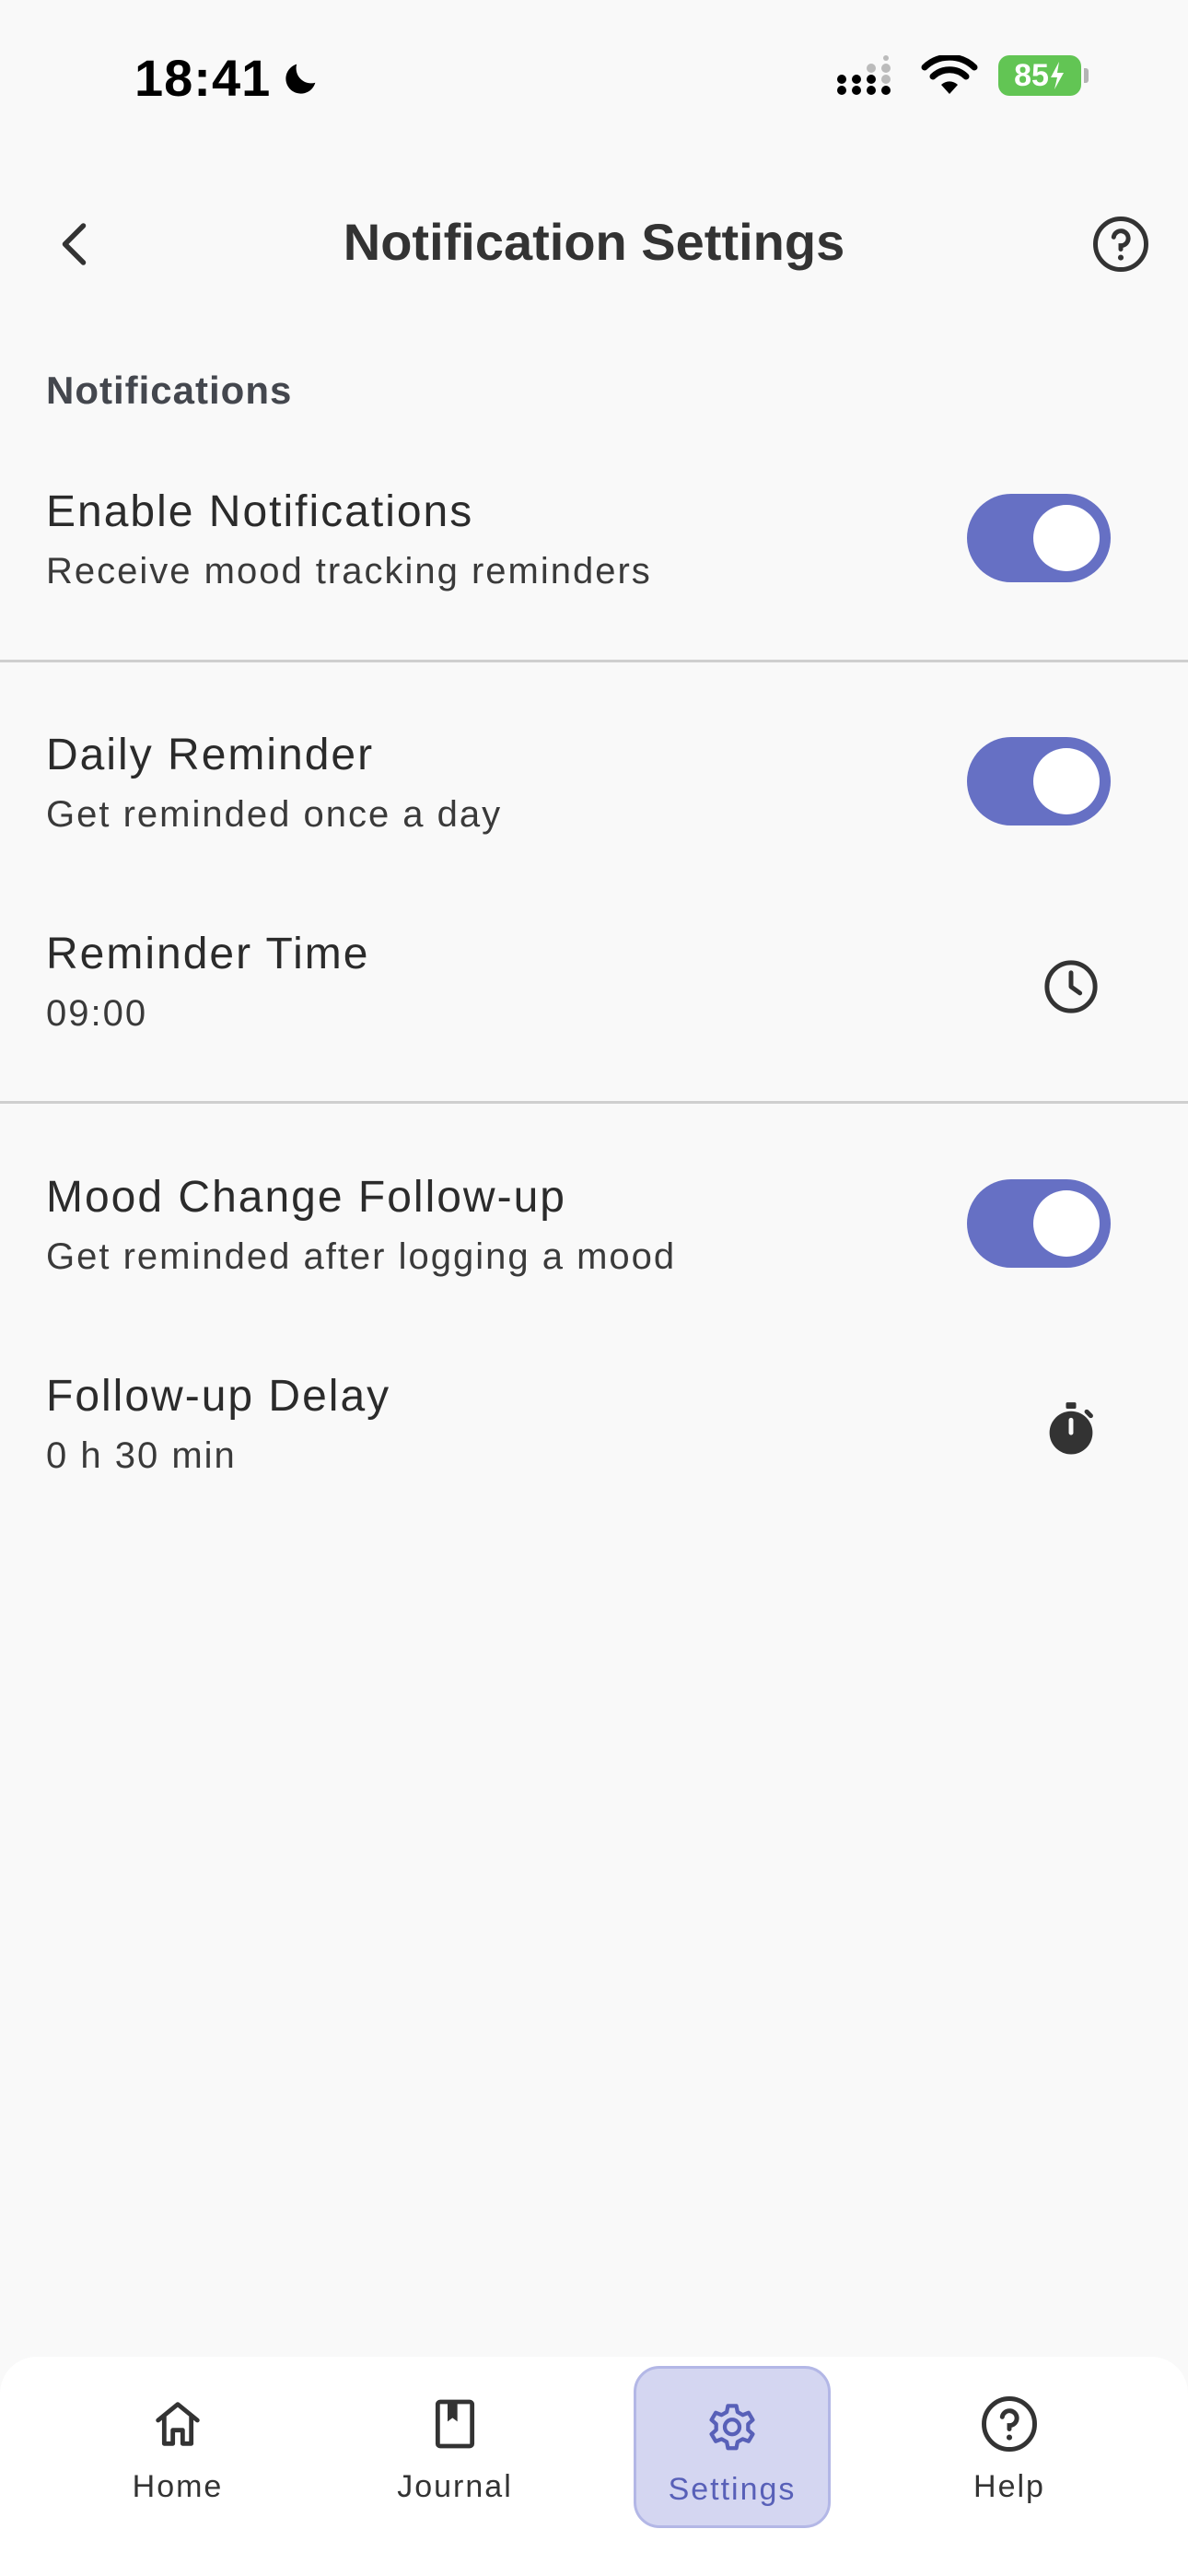 The height and width of the screenshot is (2576, 1188). I want to click on followup-delay-row: Follow-up Delay 0 h 30 min, so click(594, 1444).